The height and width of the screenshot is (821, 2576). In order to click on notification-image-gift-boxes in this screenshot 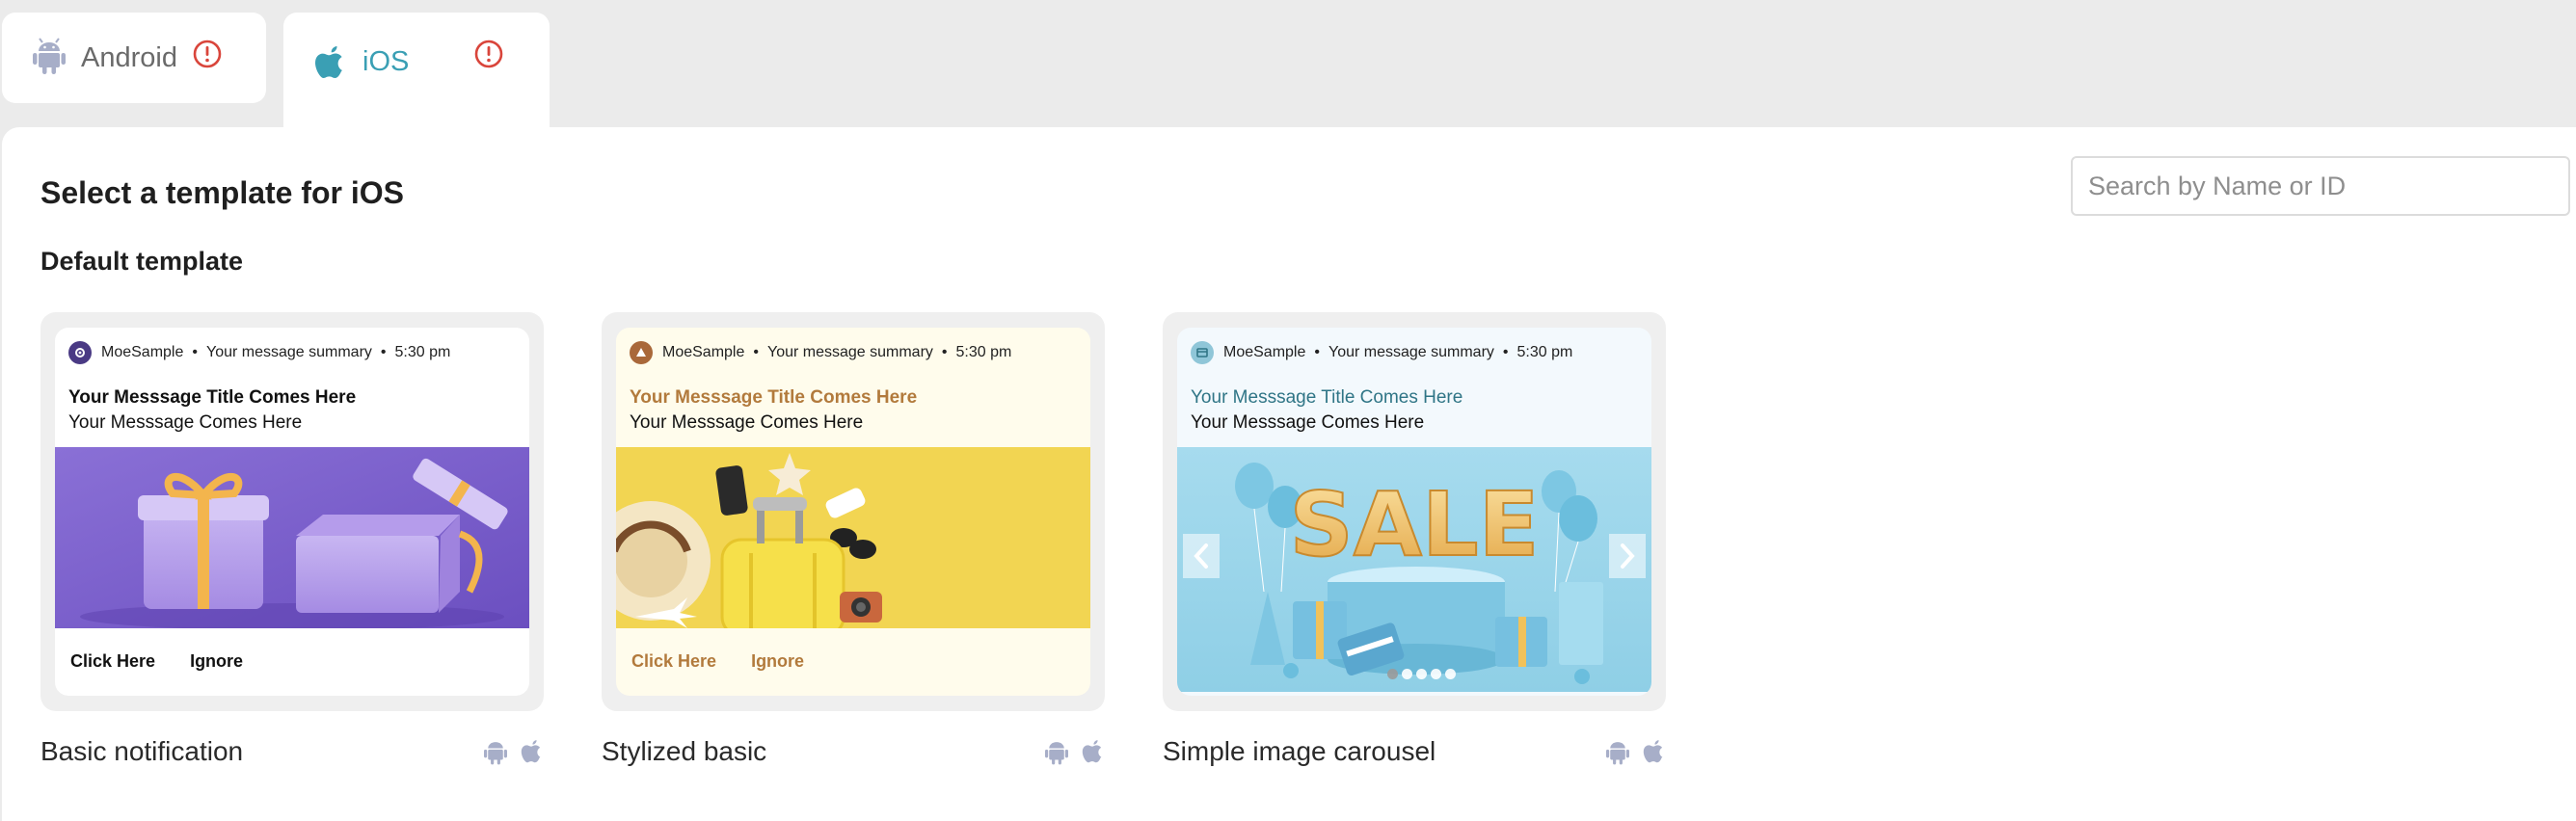, I will do `click(292, 538)`.